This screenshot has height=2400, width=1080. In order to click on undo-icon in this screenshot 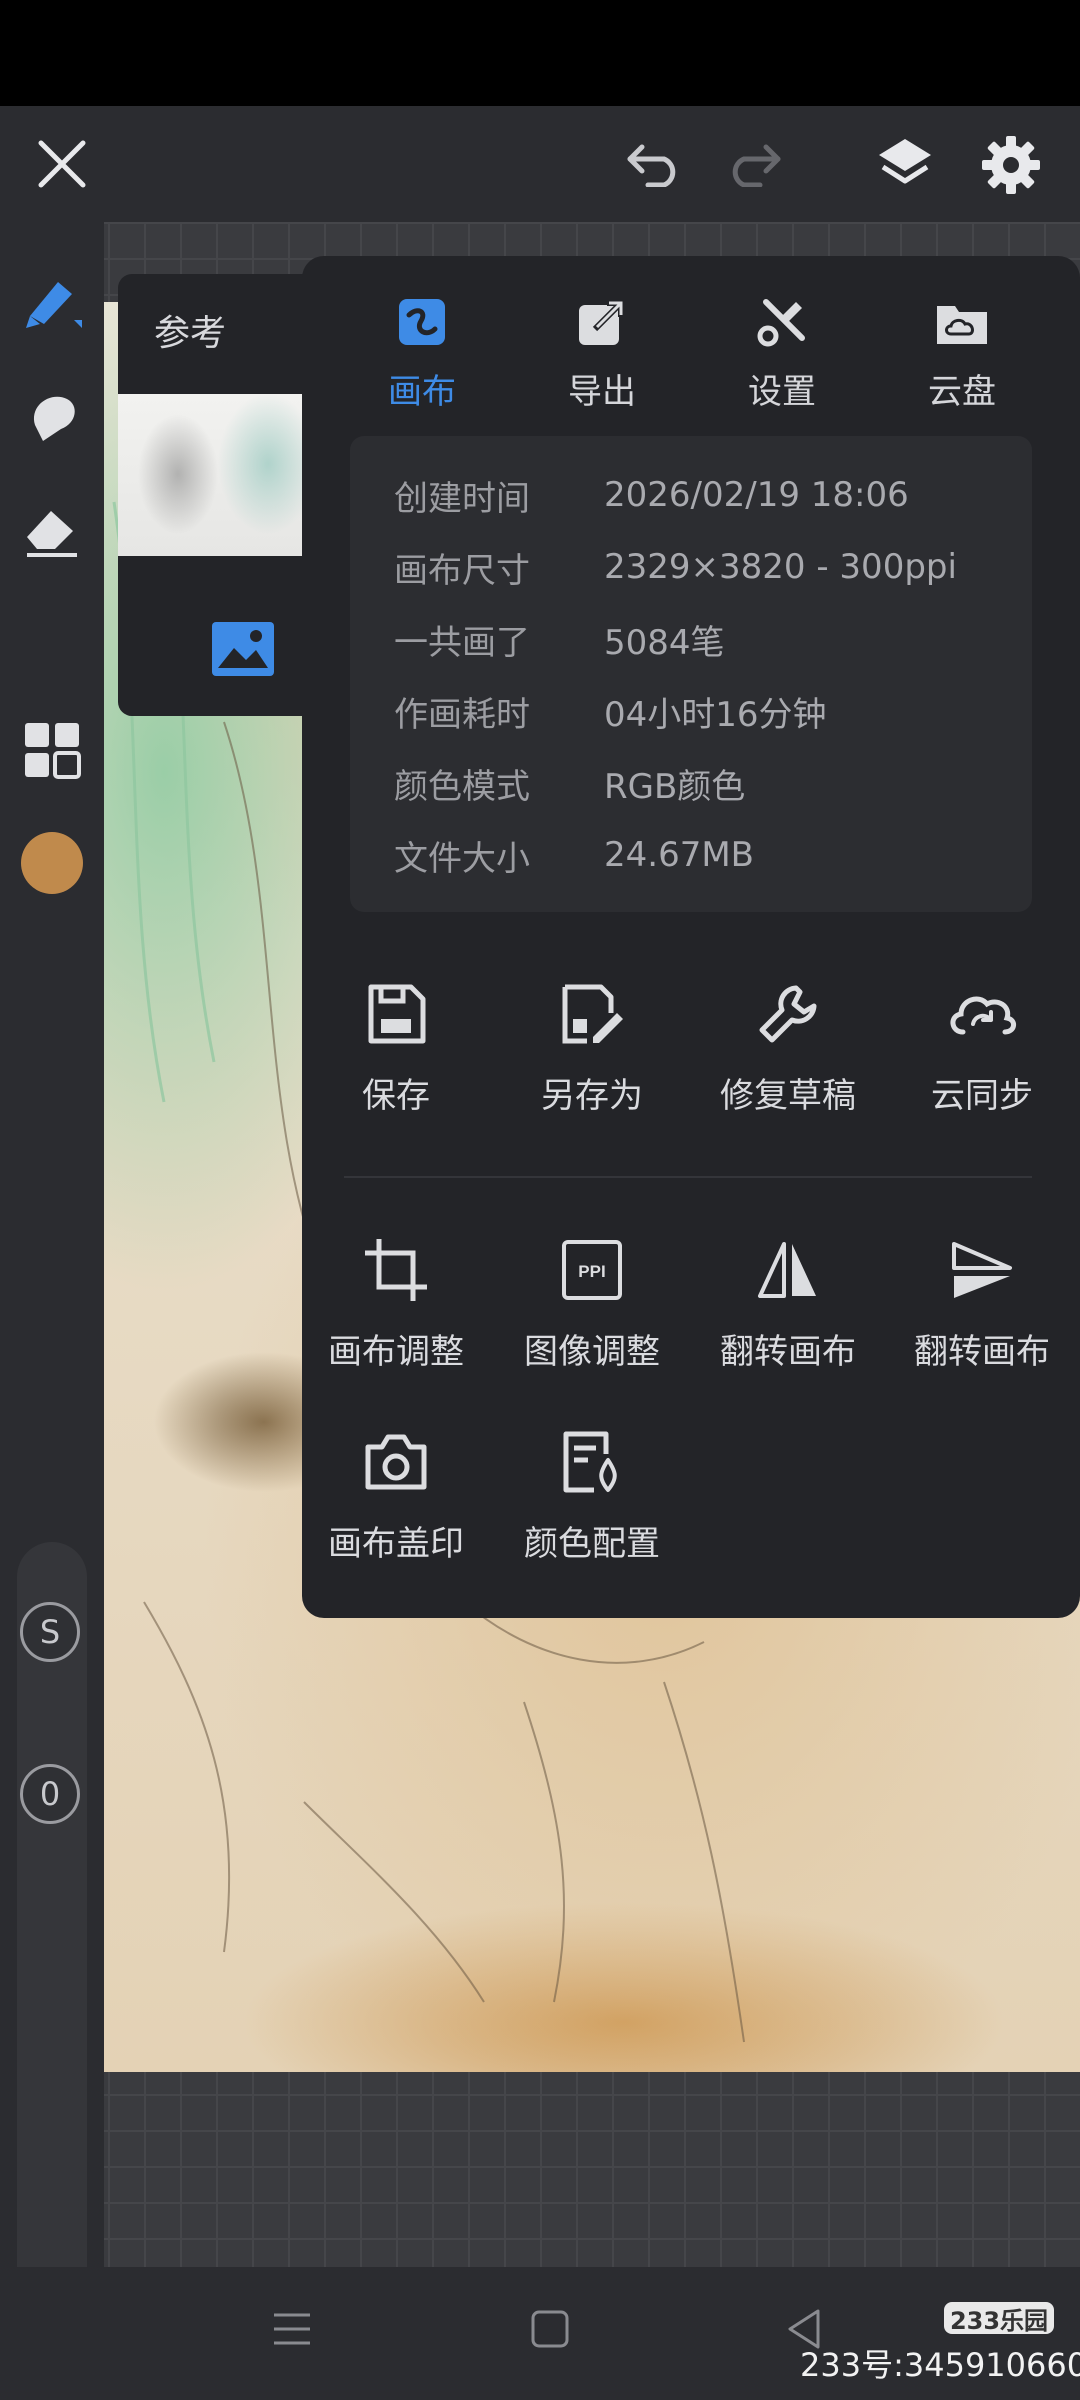, I will do `click(655, 164)`.